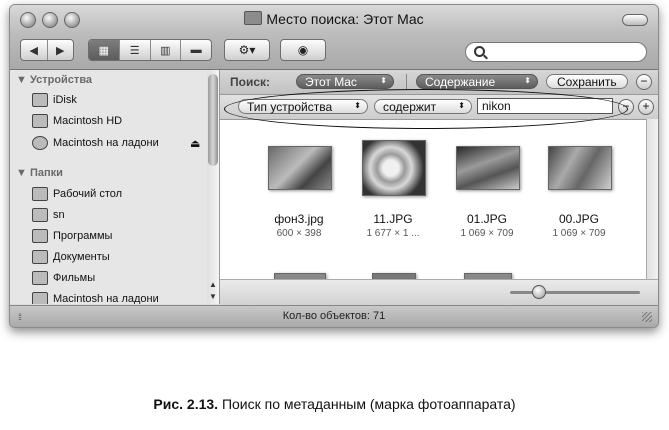 The height and width of the screenshot is (430, 669). Describe the element at coordinates (166, 50) in the screenshot. I see `column-view-icon: ▥` at that location.